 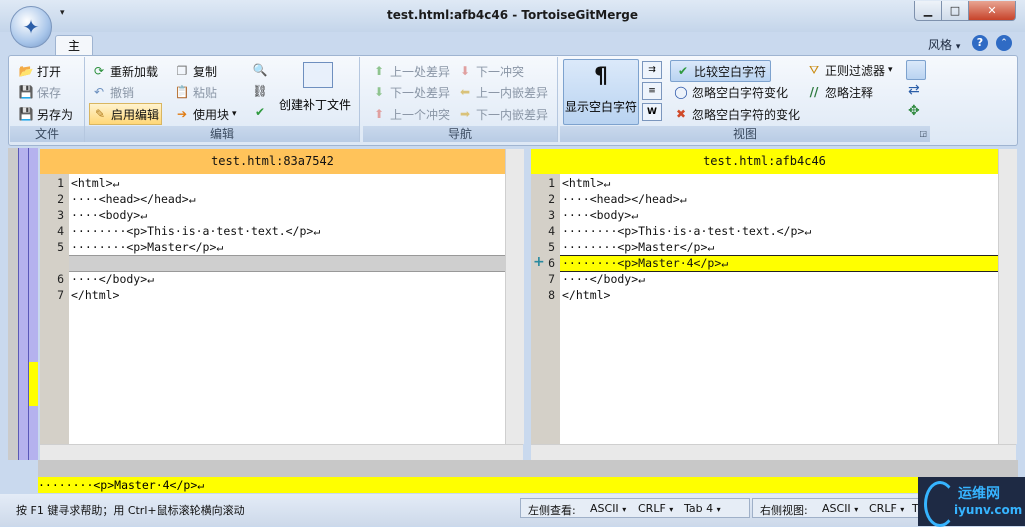 I want to click on next-conflict-label: 下一冲突, so click(x=500, y=71).